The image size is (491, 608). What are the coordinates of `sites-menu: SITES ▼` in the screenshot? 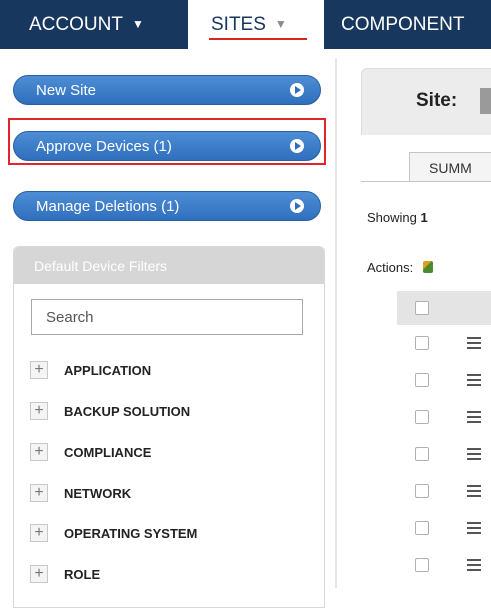 It's located at (256, 24).